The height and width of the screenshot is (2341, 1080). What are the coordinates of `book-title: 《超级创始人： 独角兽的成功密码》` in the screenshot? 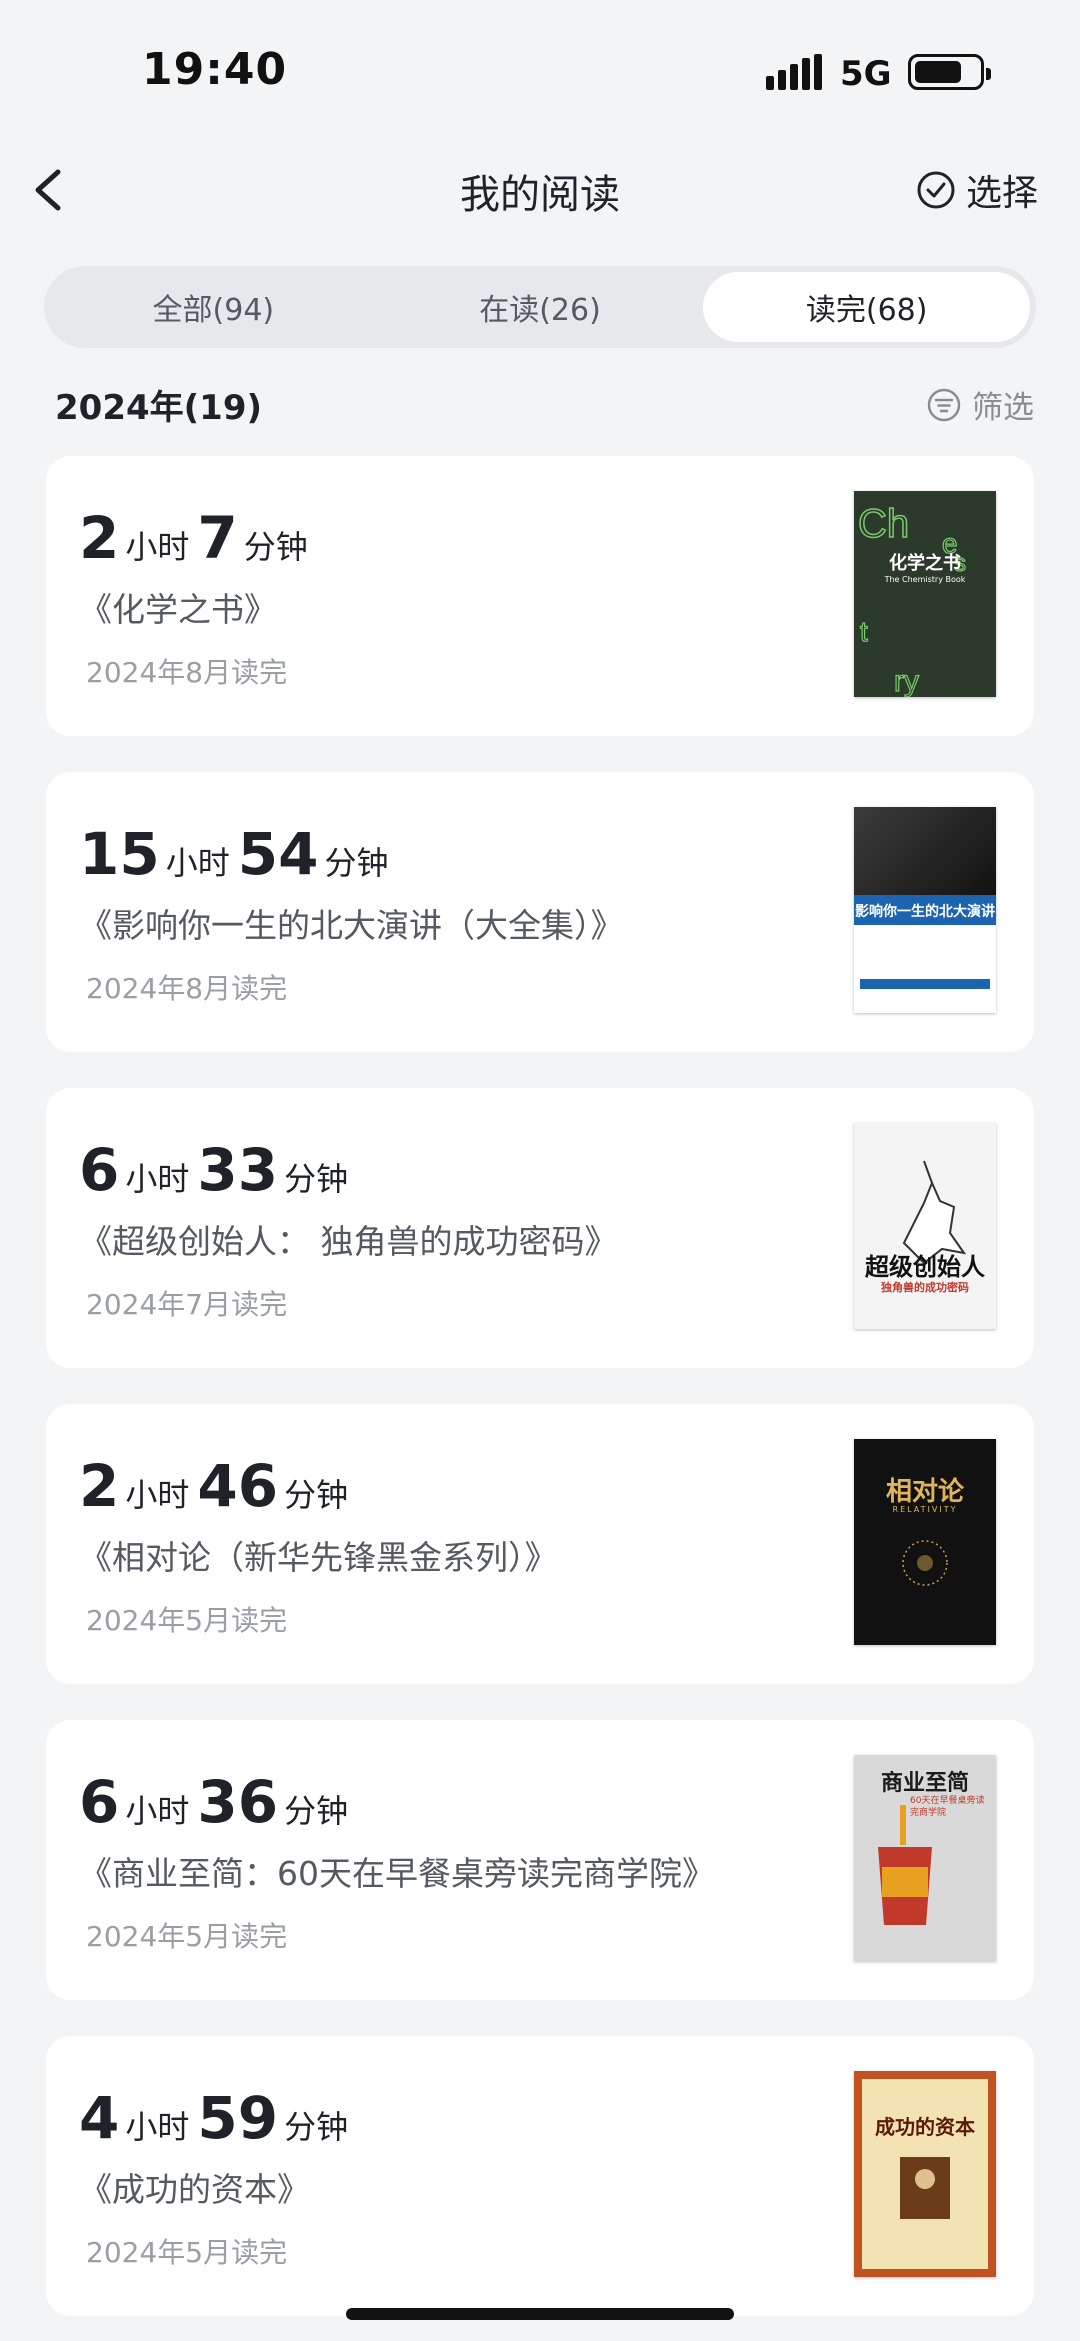 It's located at (348, 1241).